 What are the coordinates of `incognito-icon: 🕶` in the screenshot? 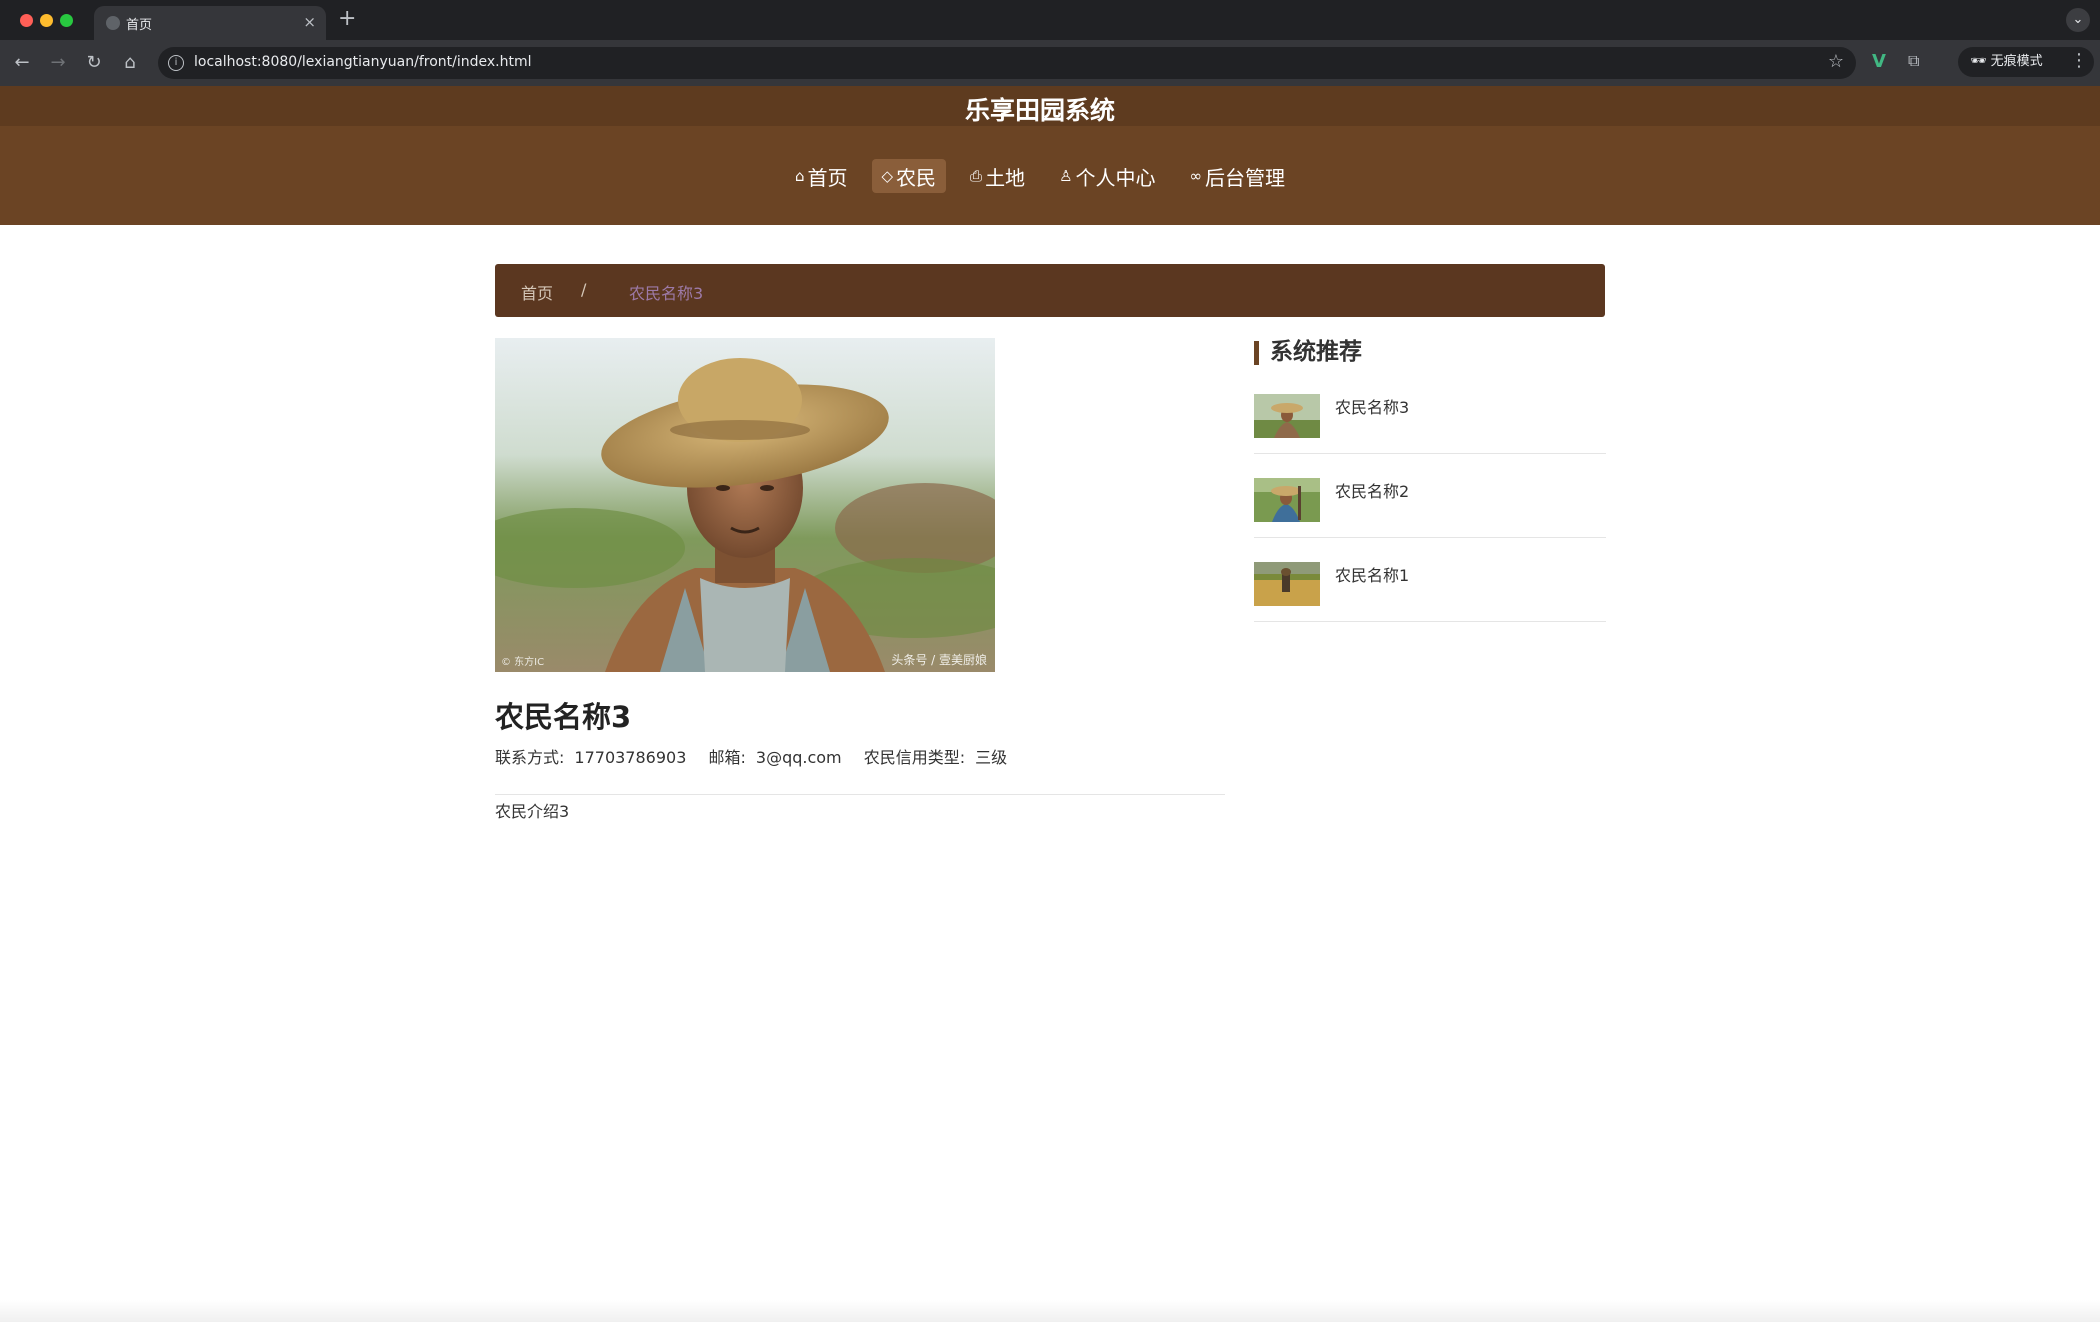 It's located at (1978, 61).